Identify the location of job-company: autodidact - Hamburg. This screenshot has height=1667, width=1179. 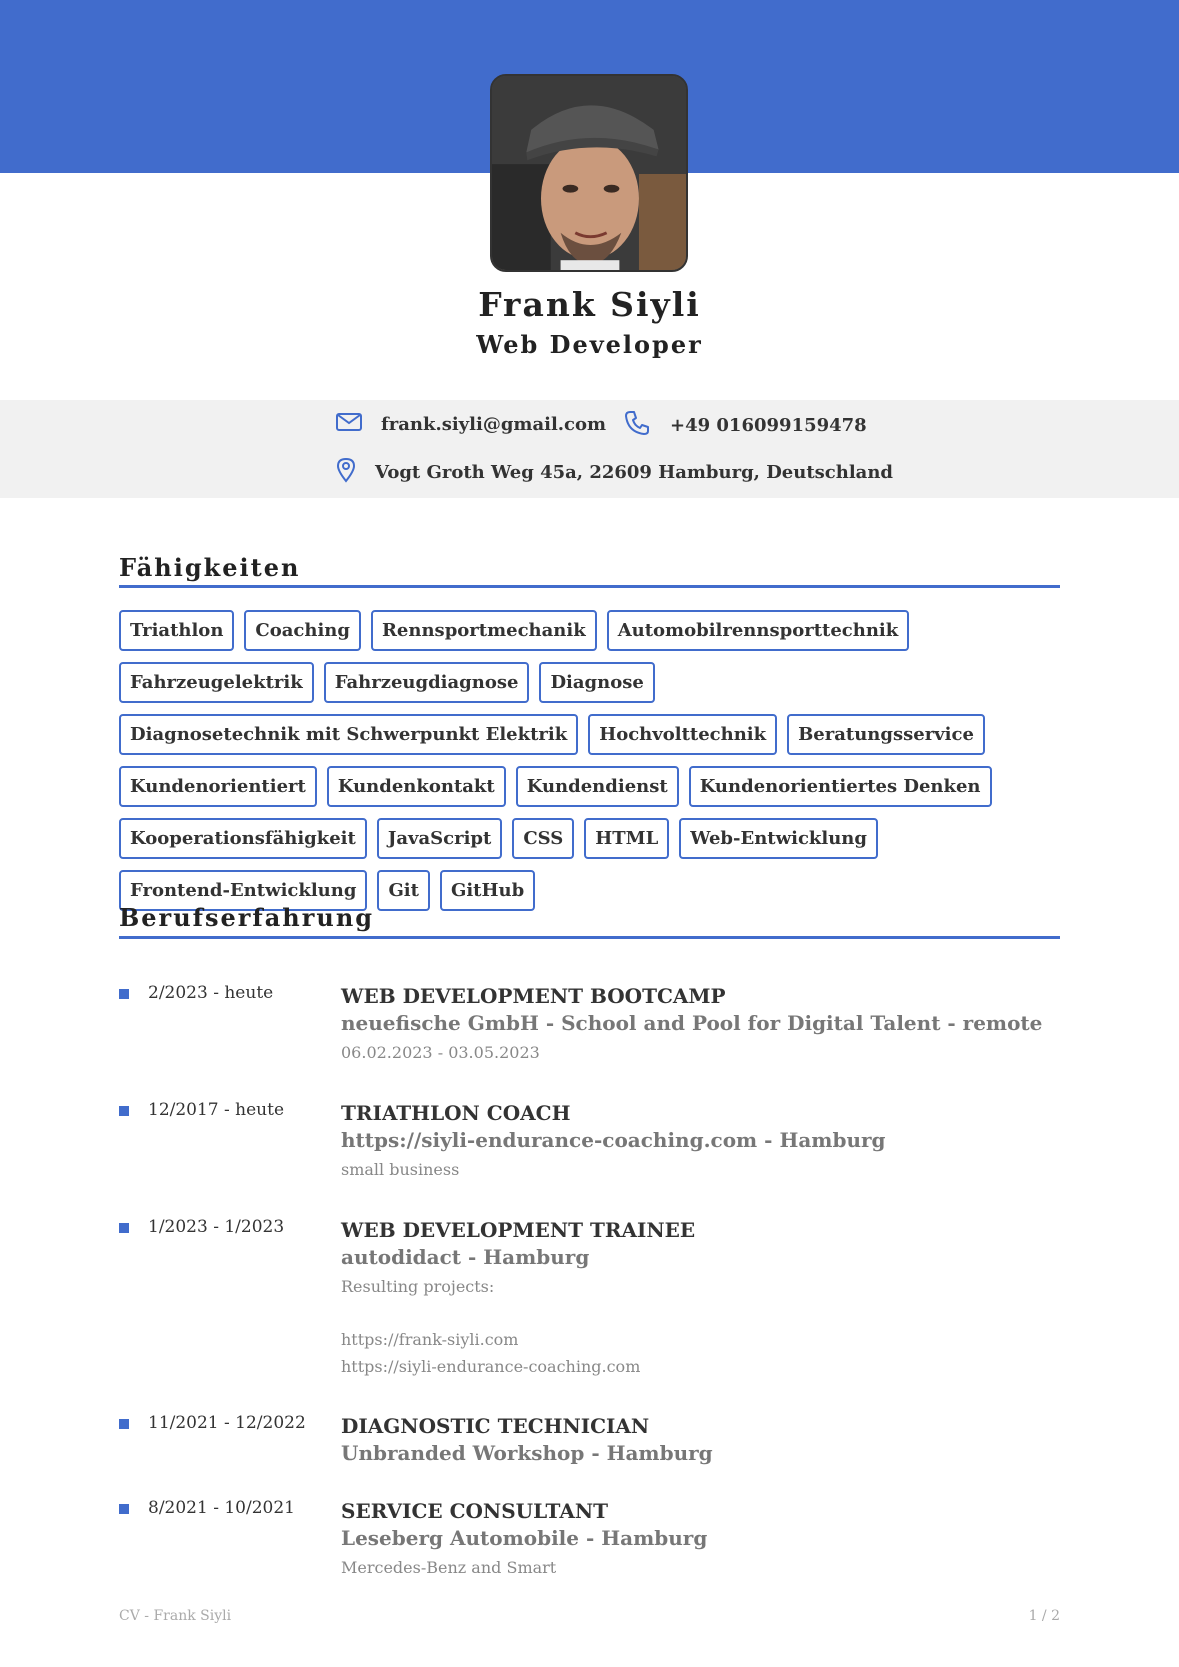
(465, 1257).